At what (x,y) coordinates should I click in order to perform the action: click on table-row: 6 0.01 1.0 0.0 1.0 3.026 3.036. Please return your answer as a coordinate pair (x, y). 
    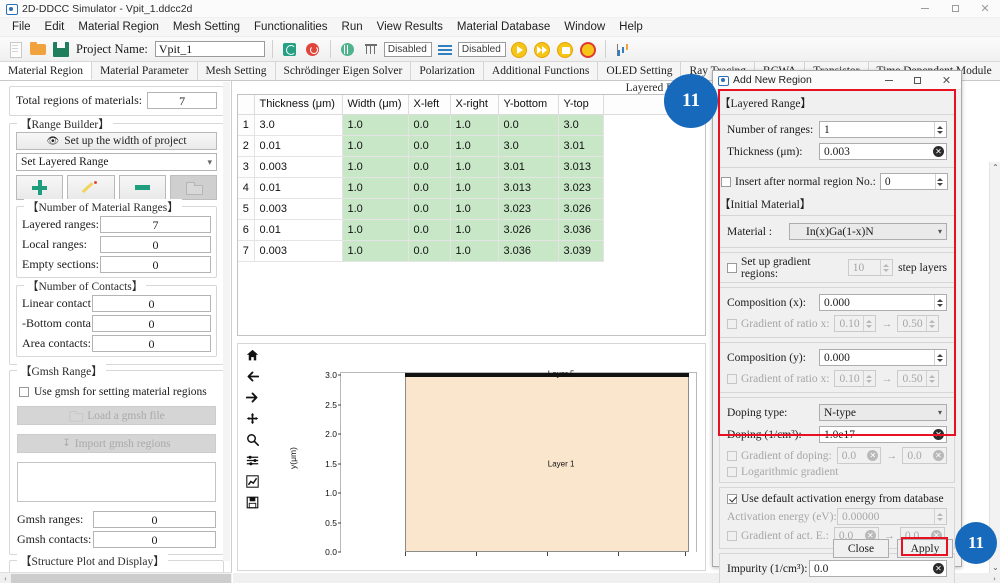
    Looking at the image, I should click on (471, 229).